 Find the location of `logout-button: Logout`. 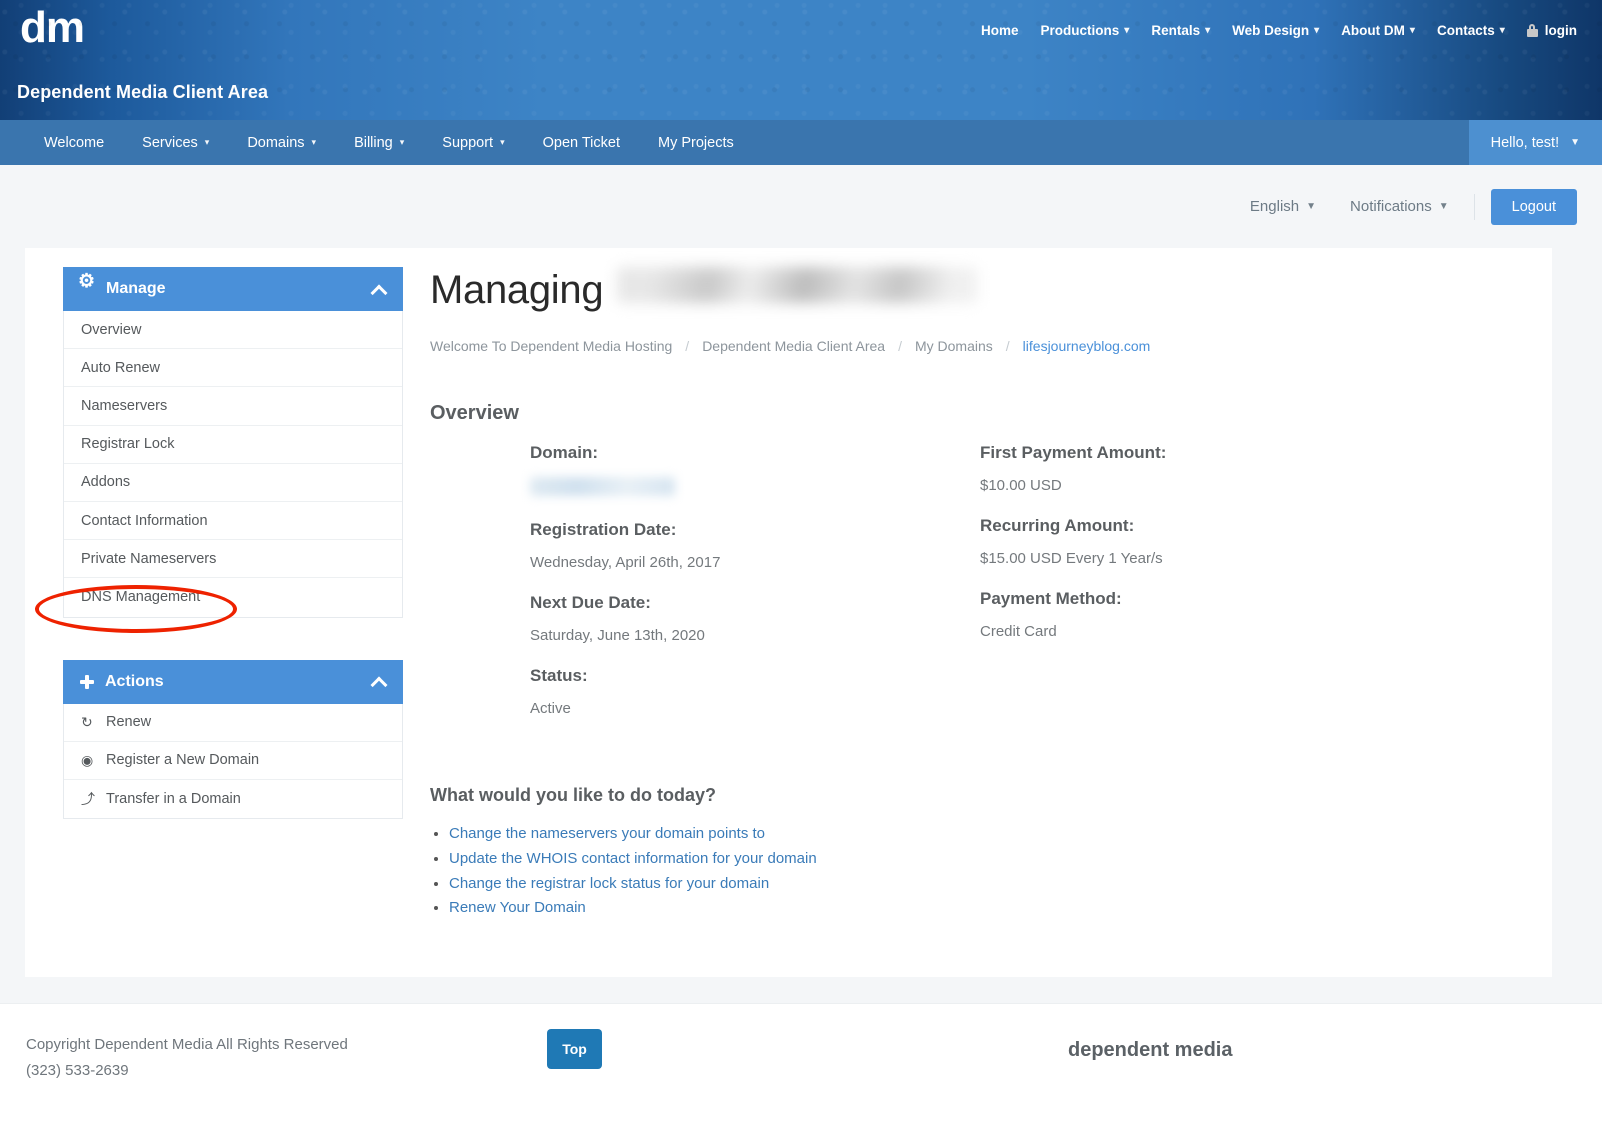

logout-button: Logout is located at coordinates (1533, 206).